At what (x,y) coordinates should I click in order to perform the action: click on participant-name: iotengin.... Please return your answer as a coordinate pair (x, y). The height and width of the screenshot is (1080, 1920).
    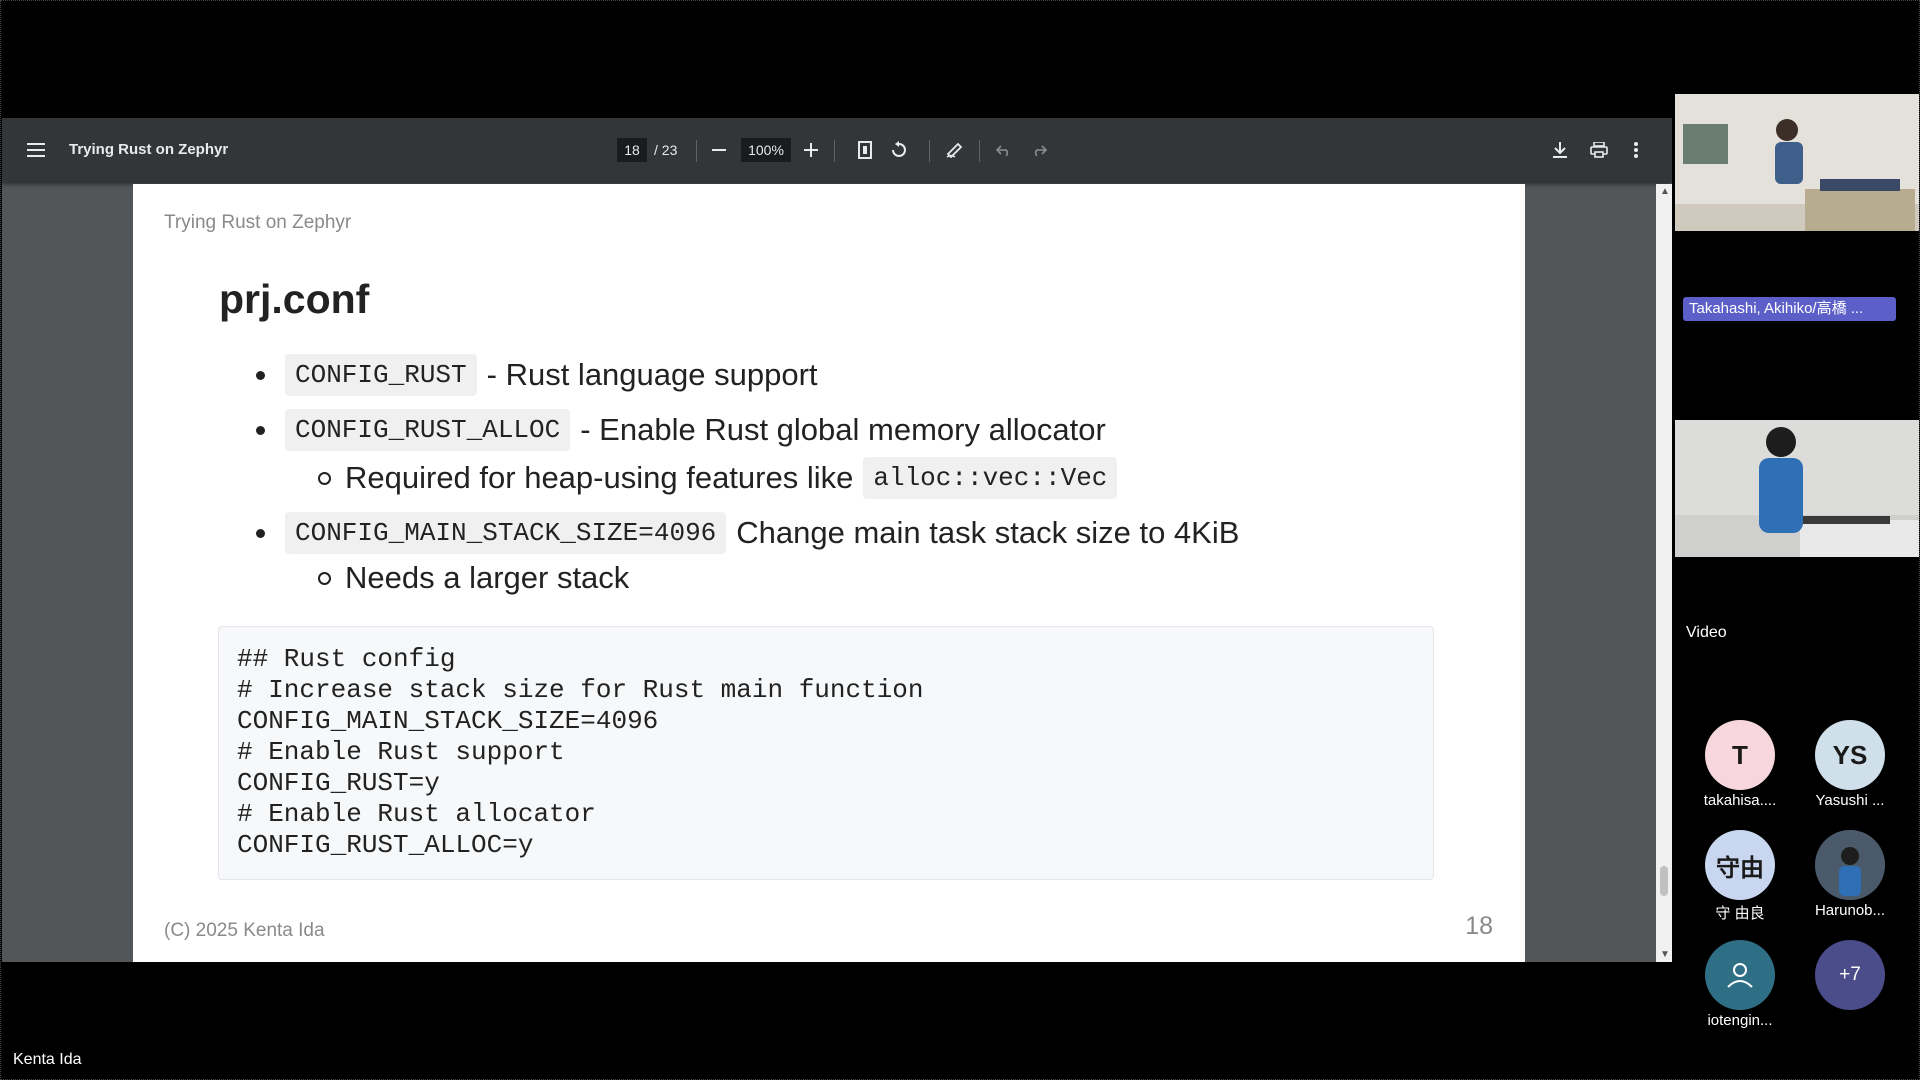
    Looking at the image, I should click on (1740, 1020).